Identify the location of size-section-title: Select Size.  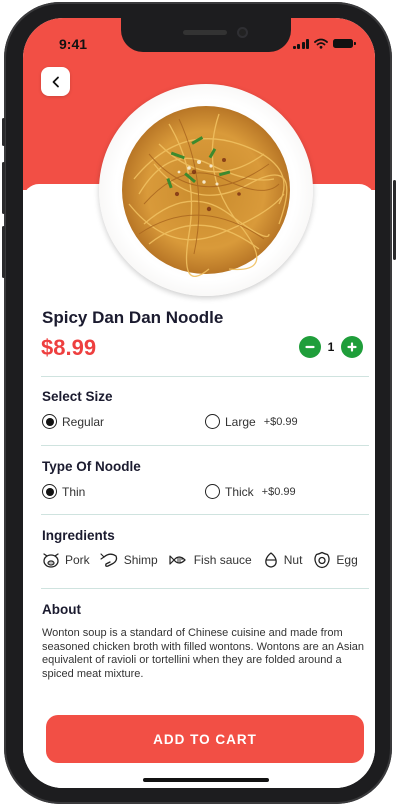
(77, 396).